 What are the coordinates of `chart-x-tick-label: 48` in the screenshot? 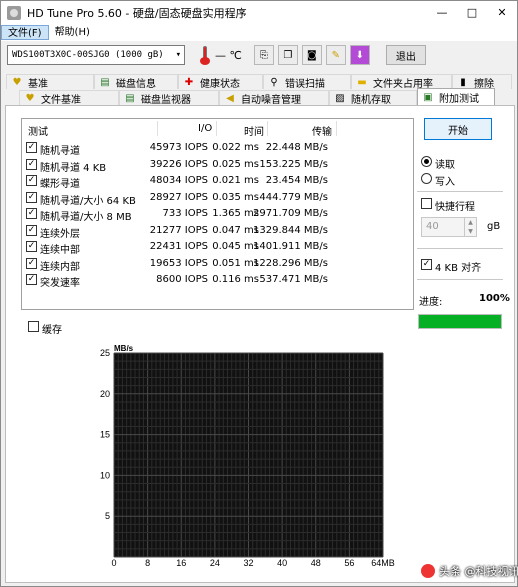 It's located at (316, 563).